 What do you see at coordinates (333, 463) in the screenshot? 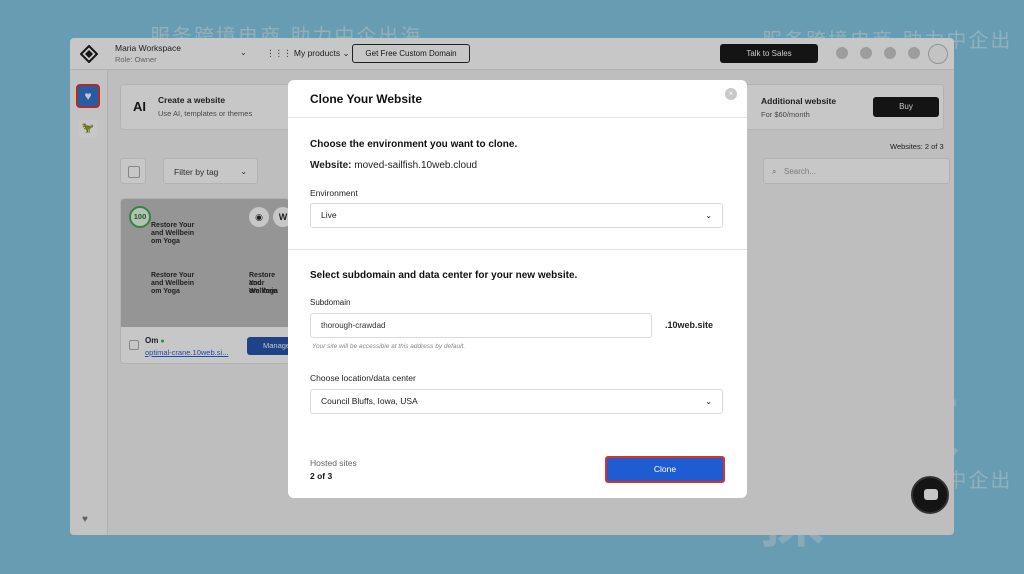
I see `hosted-sites-label: Hosted sites` at bounding box center [333, 463].